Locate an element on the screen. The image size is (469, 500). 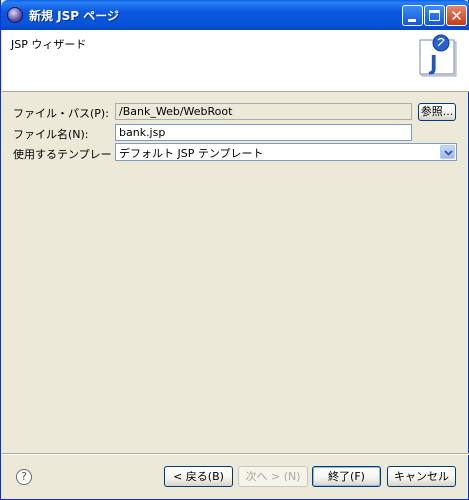
close-button: ✕ is located at coordinates (456, 15).